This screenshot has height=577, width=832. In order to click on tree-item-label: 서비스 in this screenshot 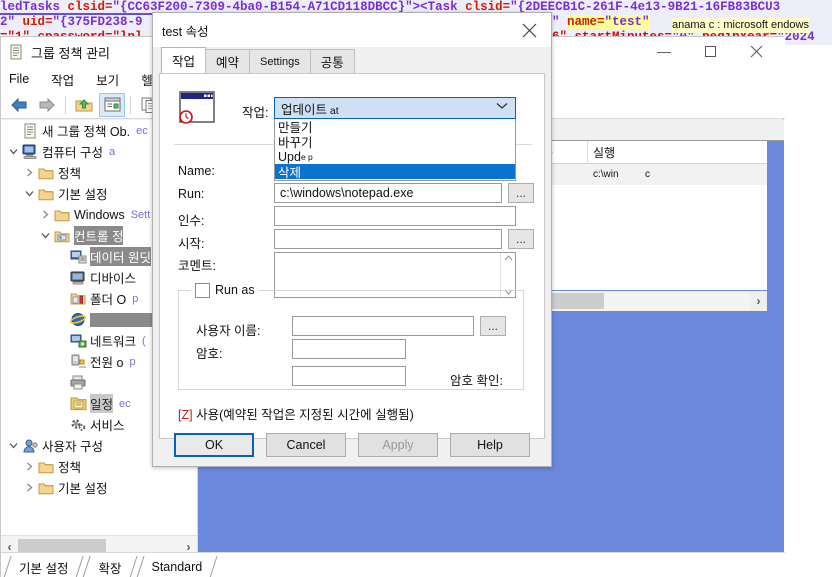, I will do `click(107, 426)`.